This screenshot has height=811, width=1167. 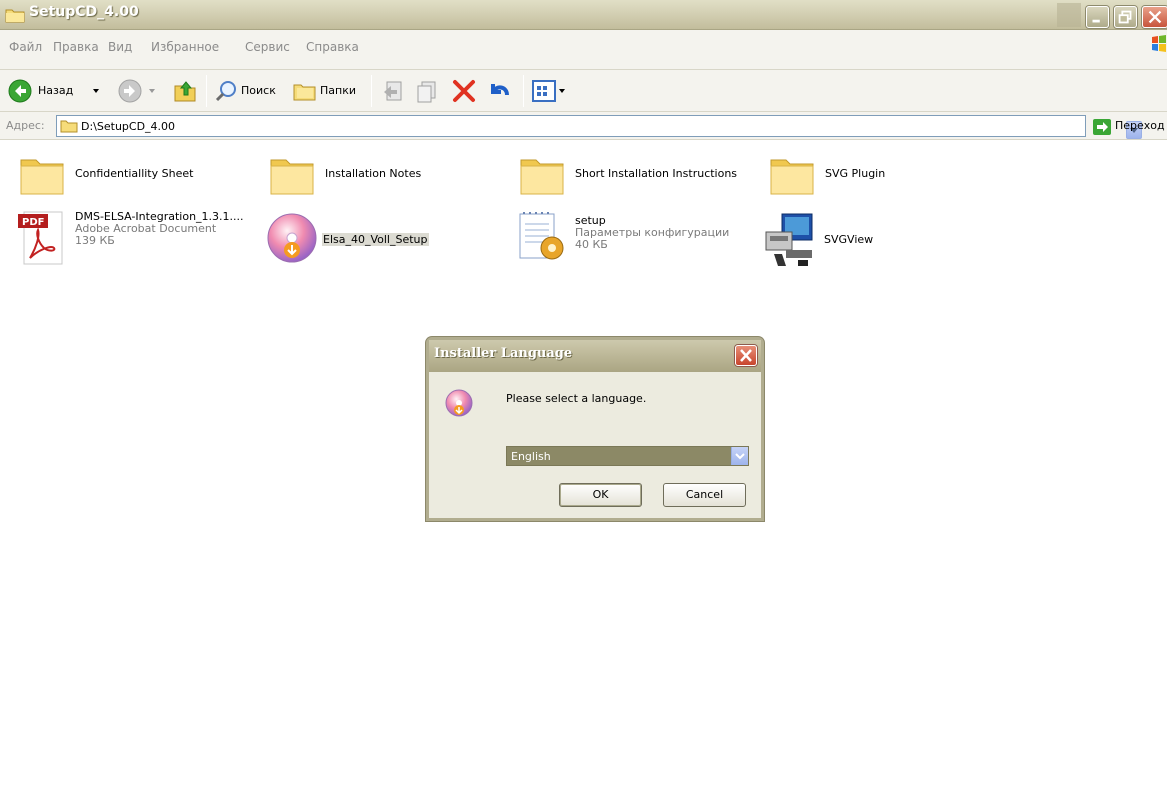 I want to click on title-bar-shade, so click(x=1069, y=15).